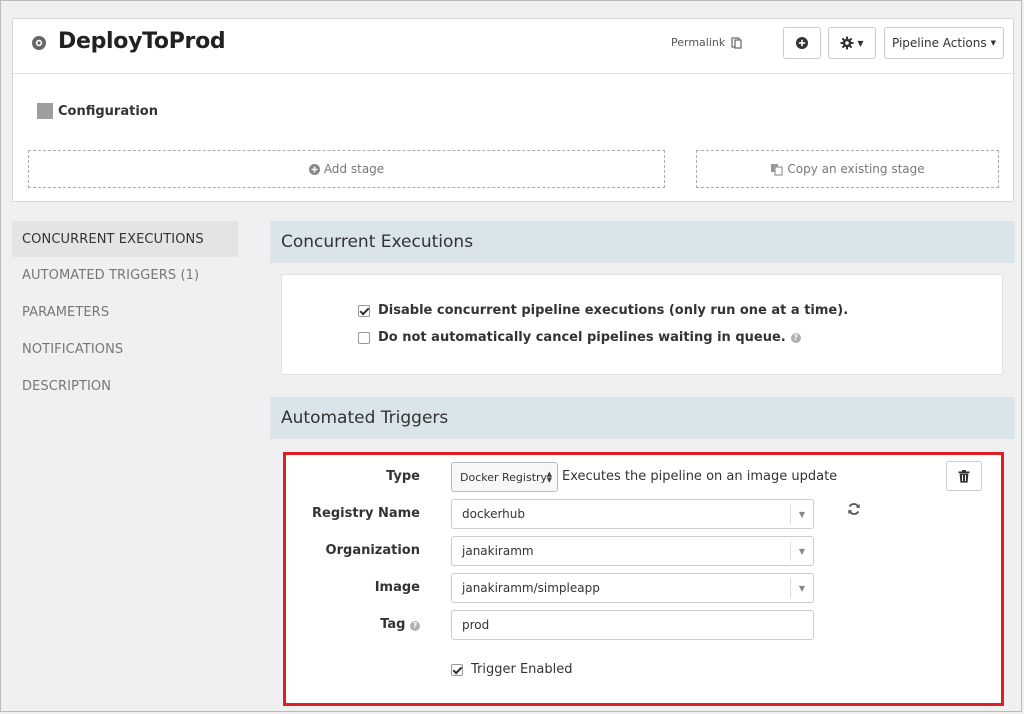 The height and width of the screenshot is (714, 1024). I want to click on image-label: Image, so click(397, 587).